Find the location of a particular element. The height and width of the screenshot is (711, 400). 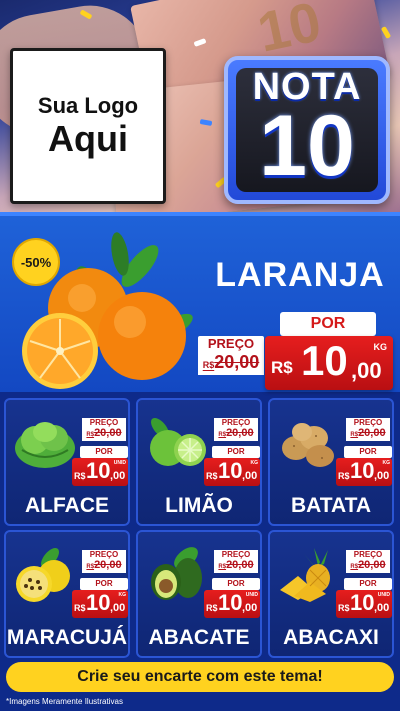

cta-banner: Crie seu encarte com este tema! is located at coordinates (200, 677).